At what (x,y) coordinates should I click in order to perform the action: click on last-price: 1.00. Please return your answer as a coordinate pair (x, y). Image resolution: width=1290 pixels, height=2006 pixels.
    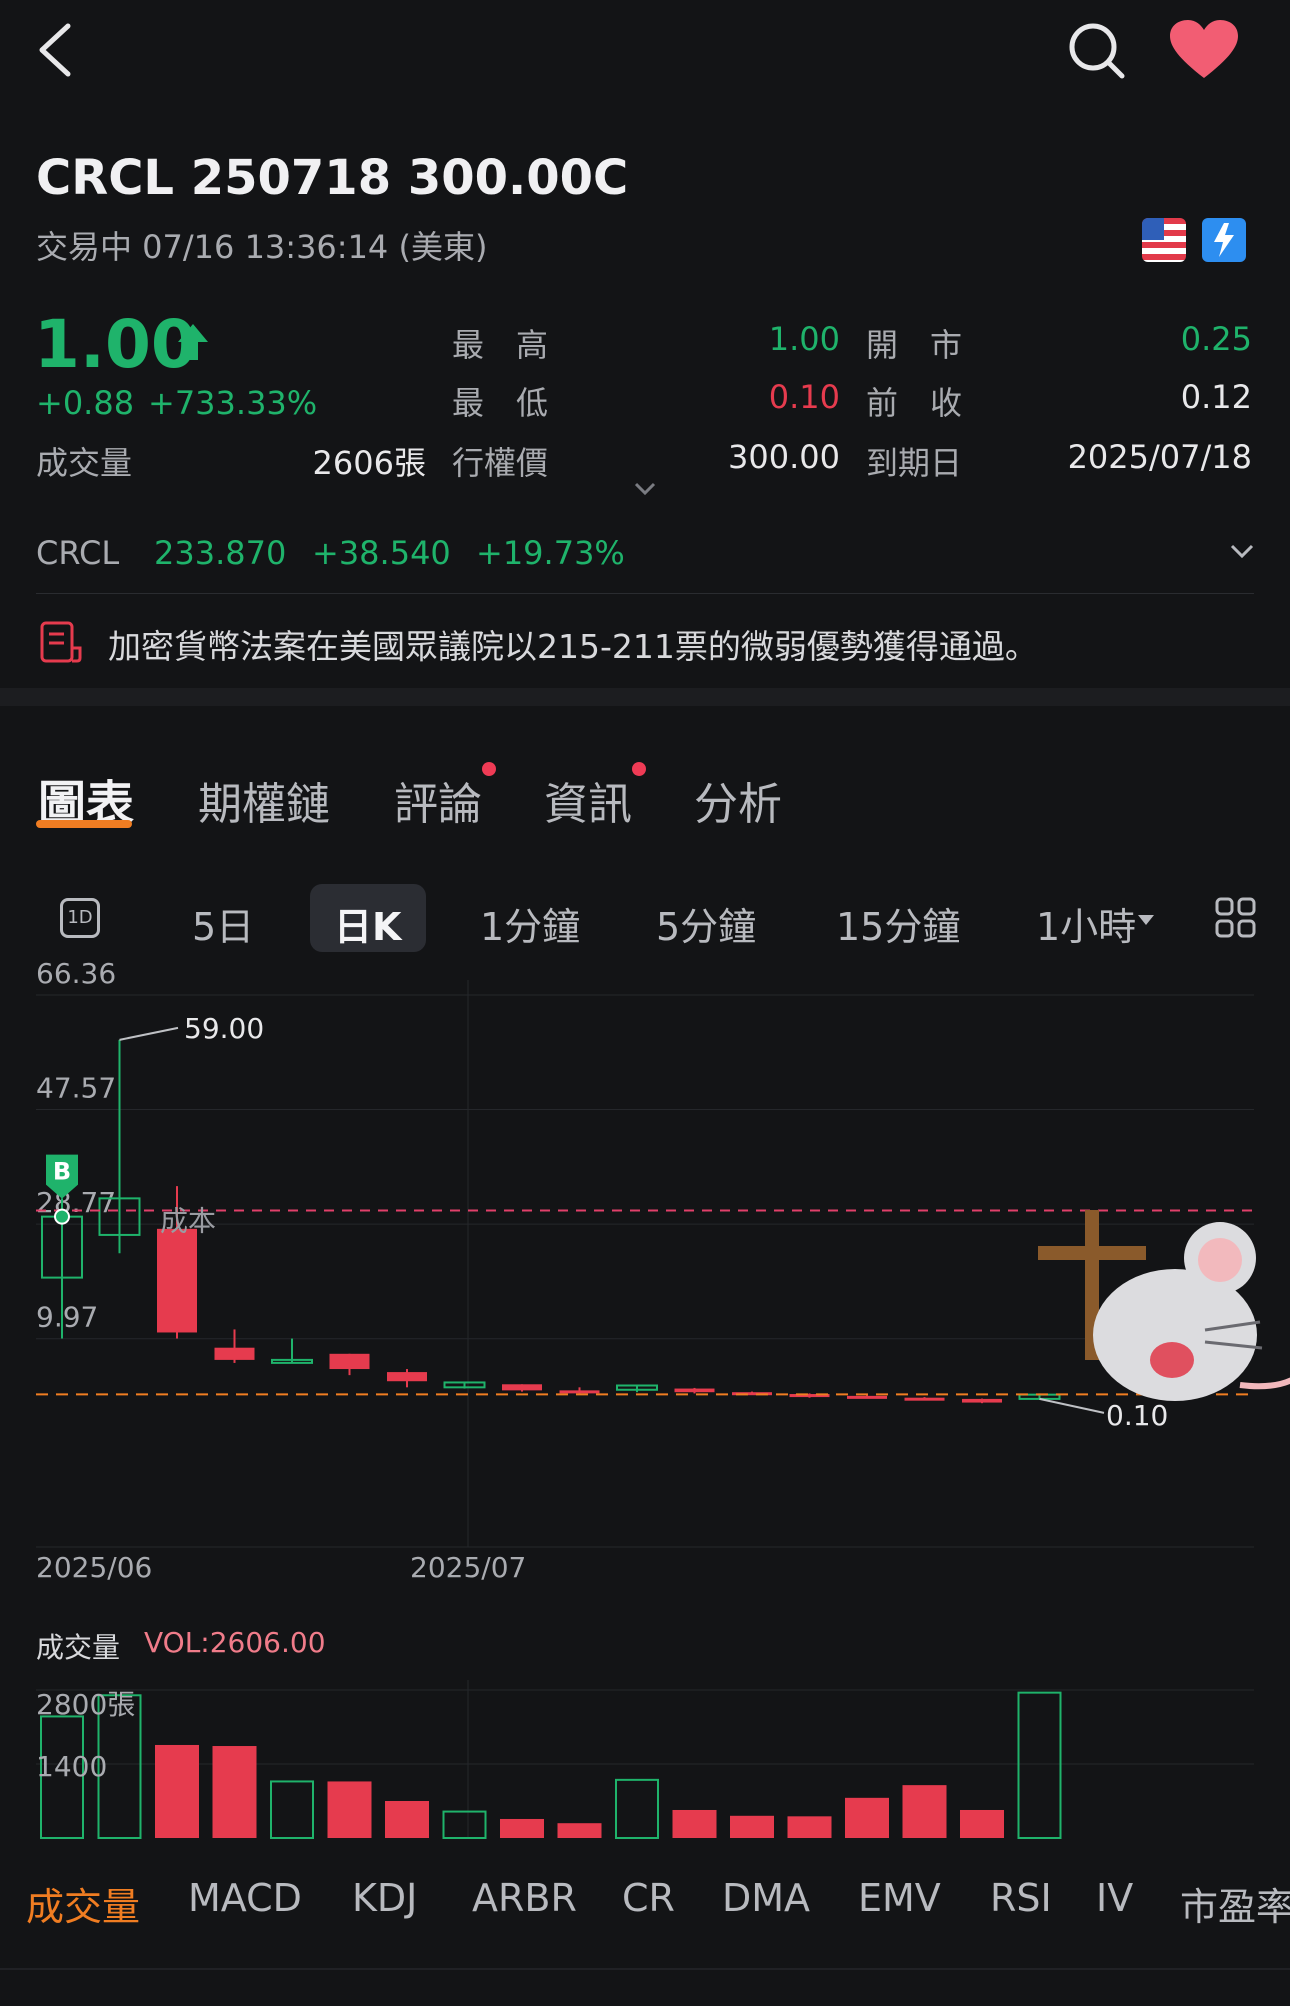
    Looking at the image, I should click on (115, 344).